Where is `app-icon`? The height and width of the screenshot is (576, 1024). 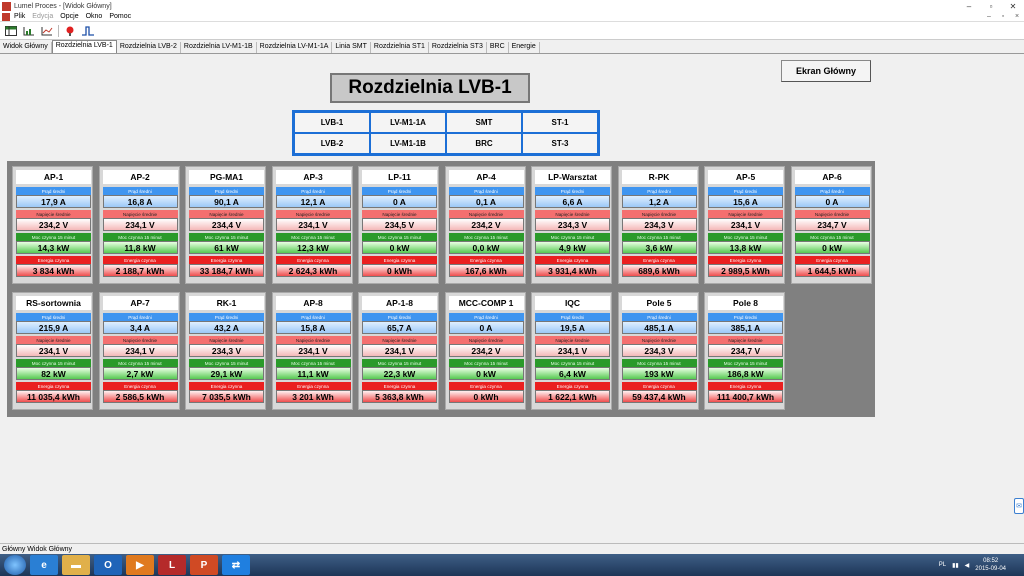 app-icon is located at coordinates (6, 6).